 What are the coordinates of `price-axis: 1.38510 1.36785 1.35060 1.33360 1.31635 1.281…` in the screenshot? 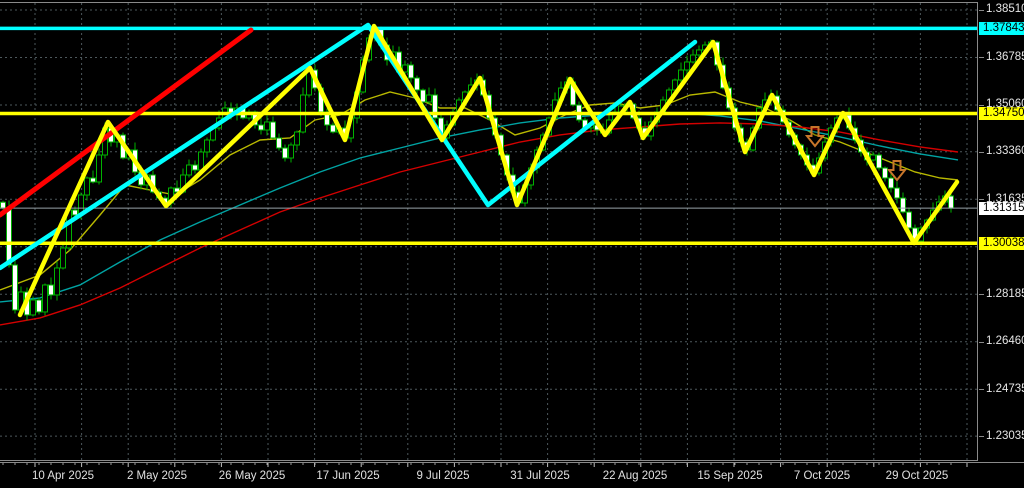 It's located at (1001, 231).